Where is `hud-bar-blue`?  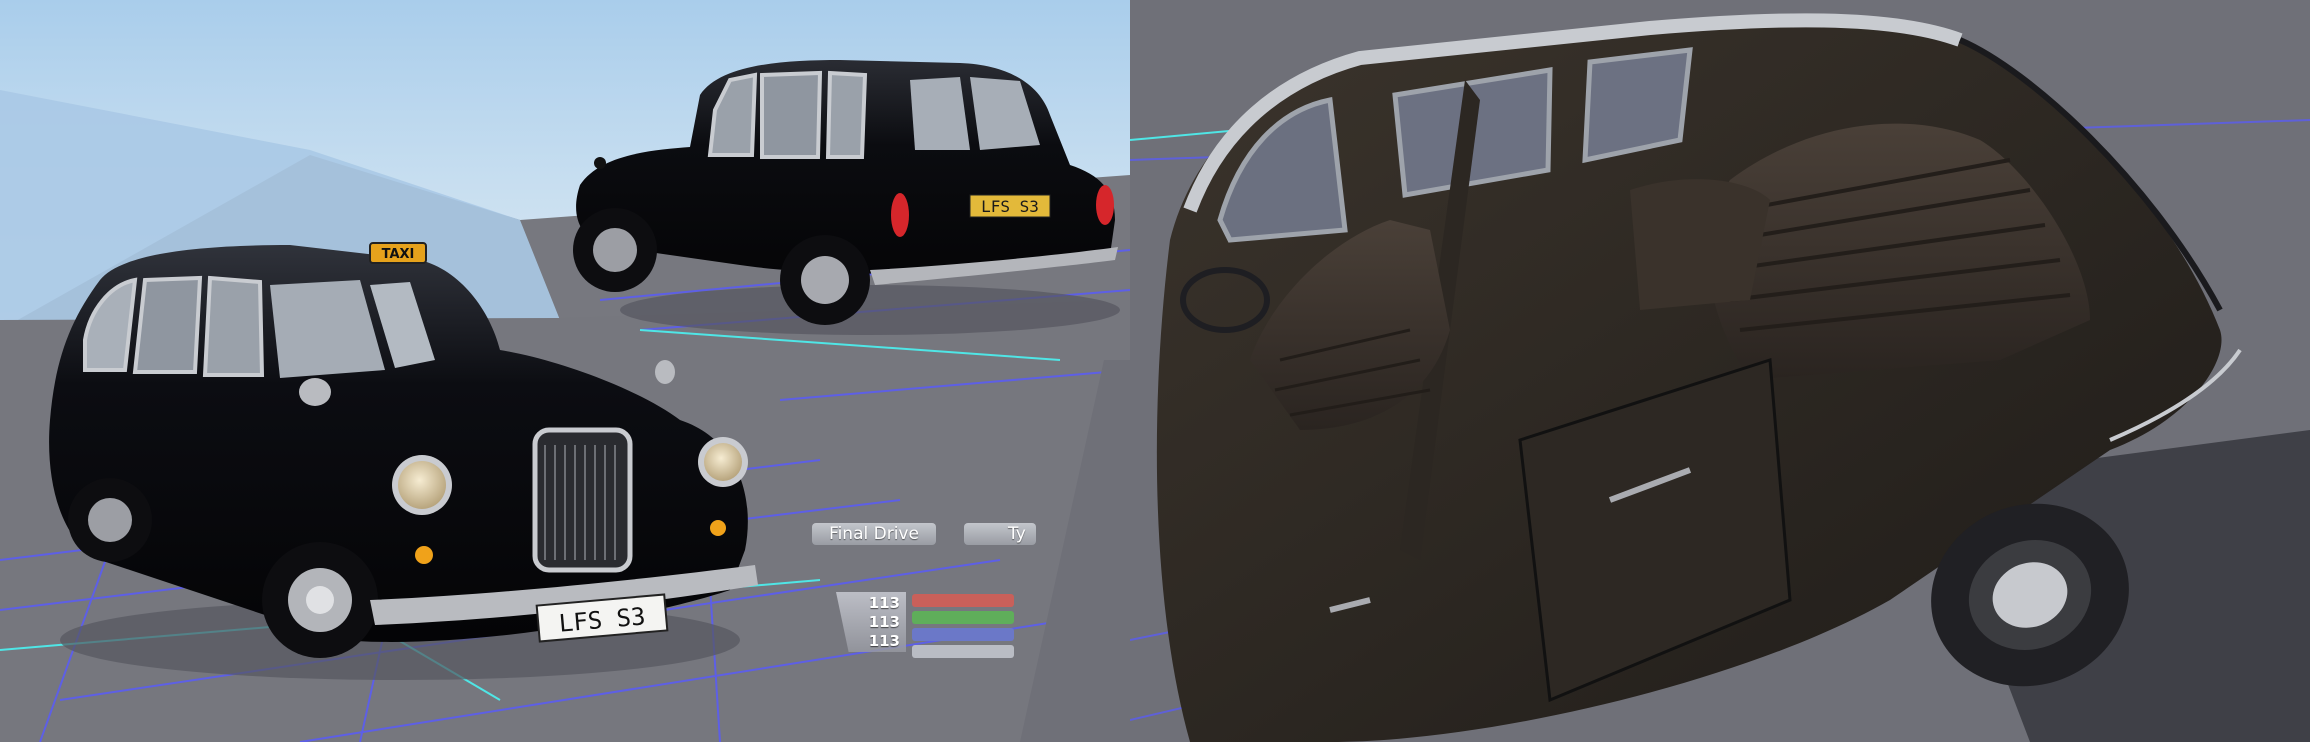 hud-bar-blue is located at coordinates (963, 634).